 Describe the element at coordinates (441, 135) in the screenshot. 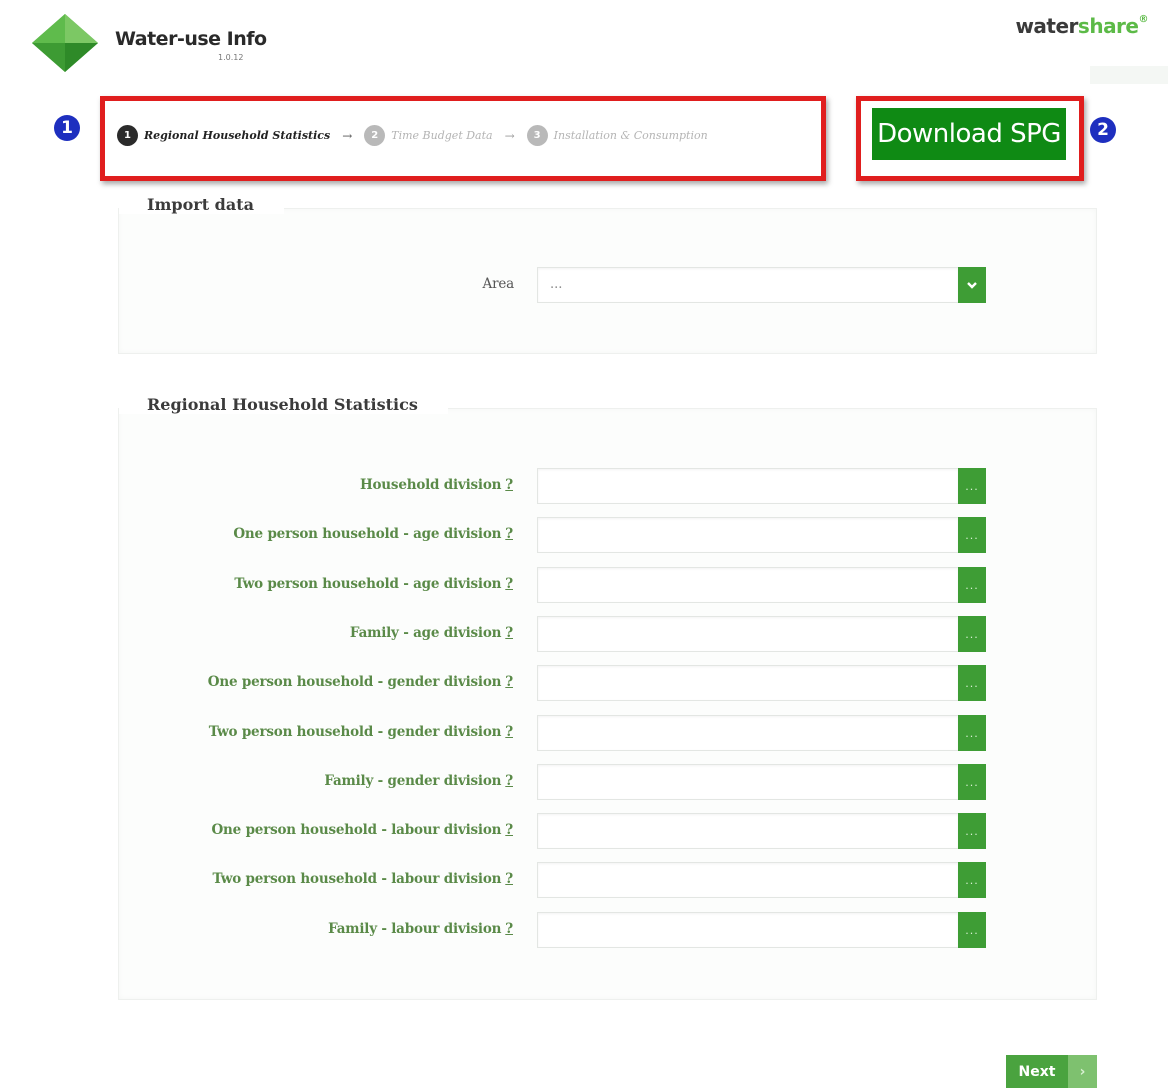

I see `step-2-label: Time Budget Data` at that location.